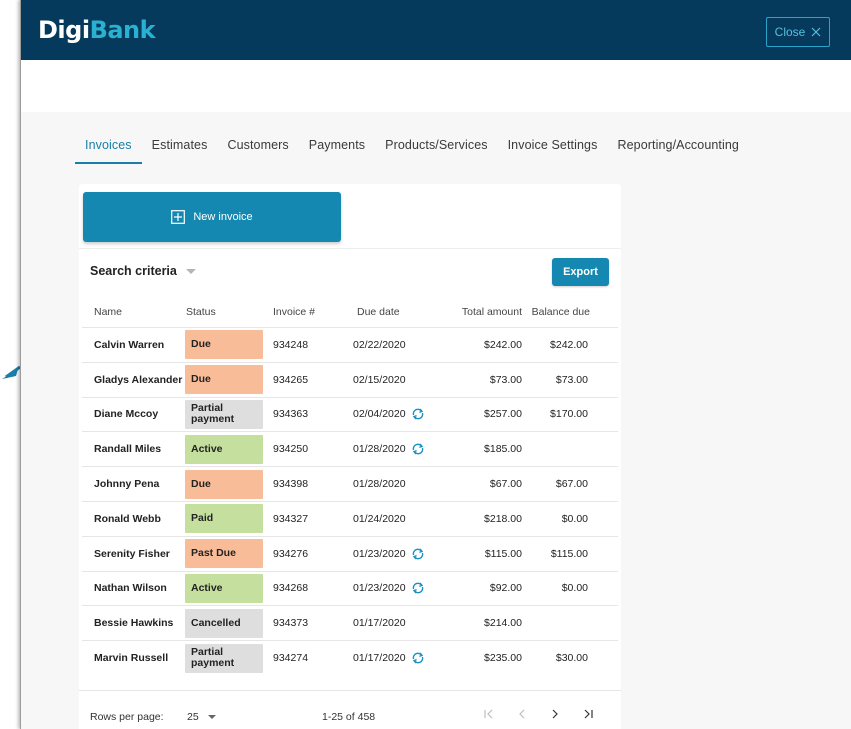 The height and width of the screenshot is (729, 851). Describe the element at coordinates (337, 150) in the screenshot. I see `tab-payments: Payments` at that location.